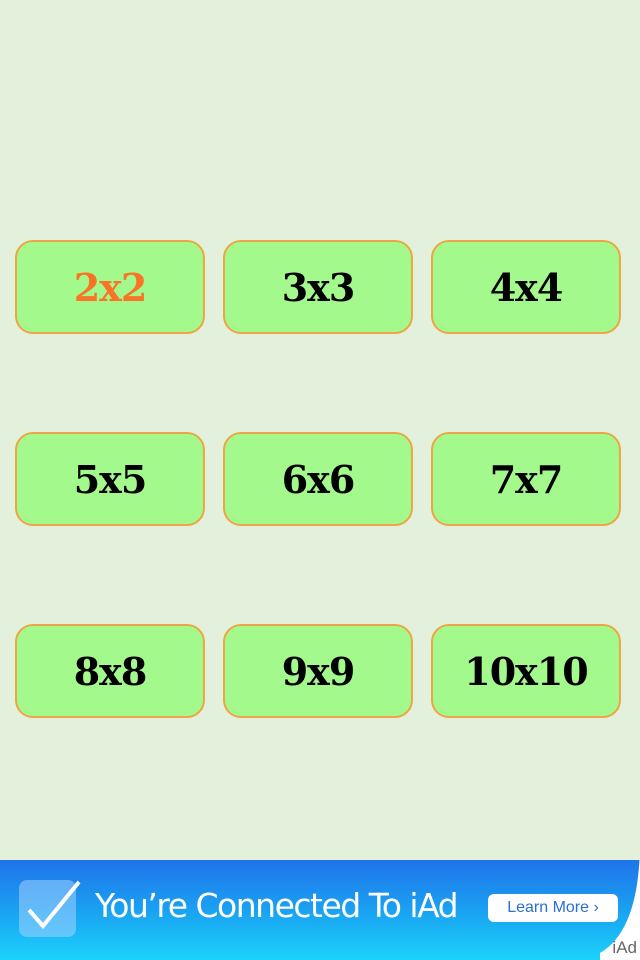 This screenshot has height=960, width=640. Describe the element at coordinates (318, 479) in the screenshot. I see `size-button-6x6: 6x6` at that location.